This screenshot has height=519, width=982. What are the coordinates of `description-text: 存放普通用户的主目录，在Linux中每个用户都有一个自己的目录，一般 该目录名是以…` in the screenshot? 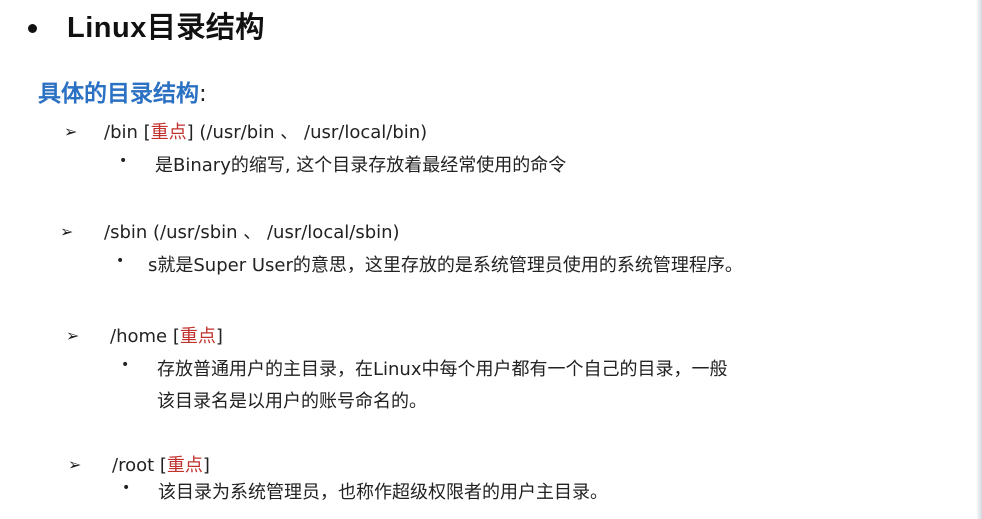 It's located at (442, 385).